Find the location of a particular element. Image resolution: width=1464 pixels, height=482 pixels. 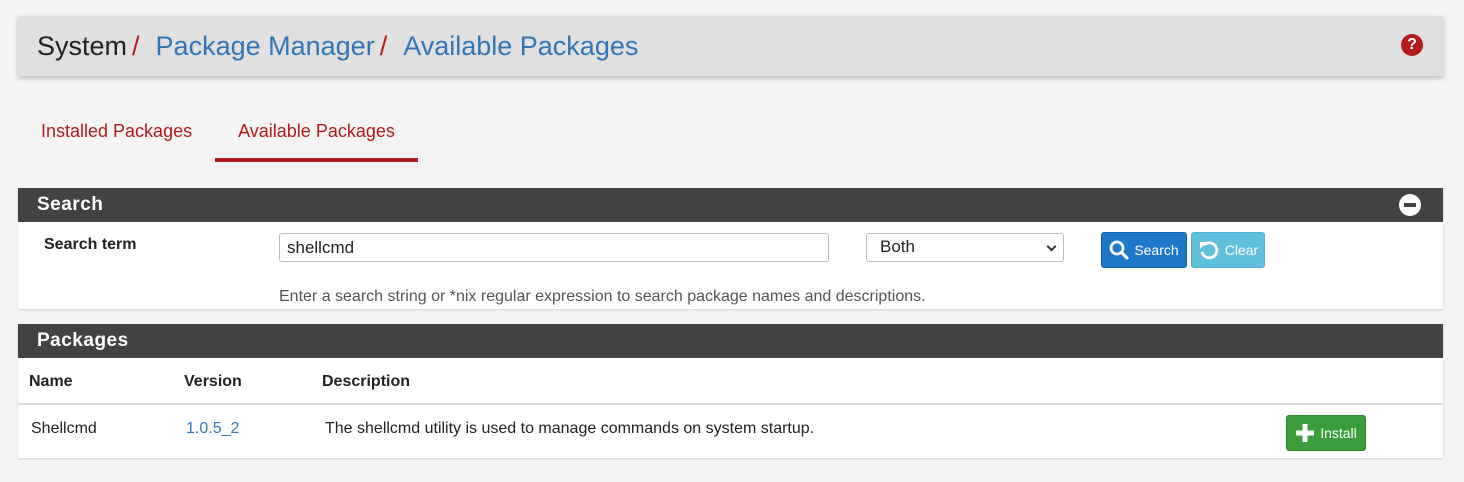

breadcrumb-root: System is located at coordinates (82, 45).